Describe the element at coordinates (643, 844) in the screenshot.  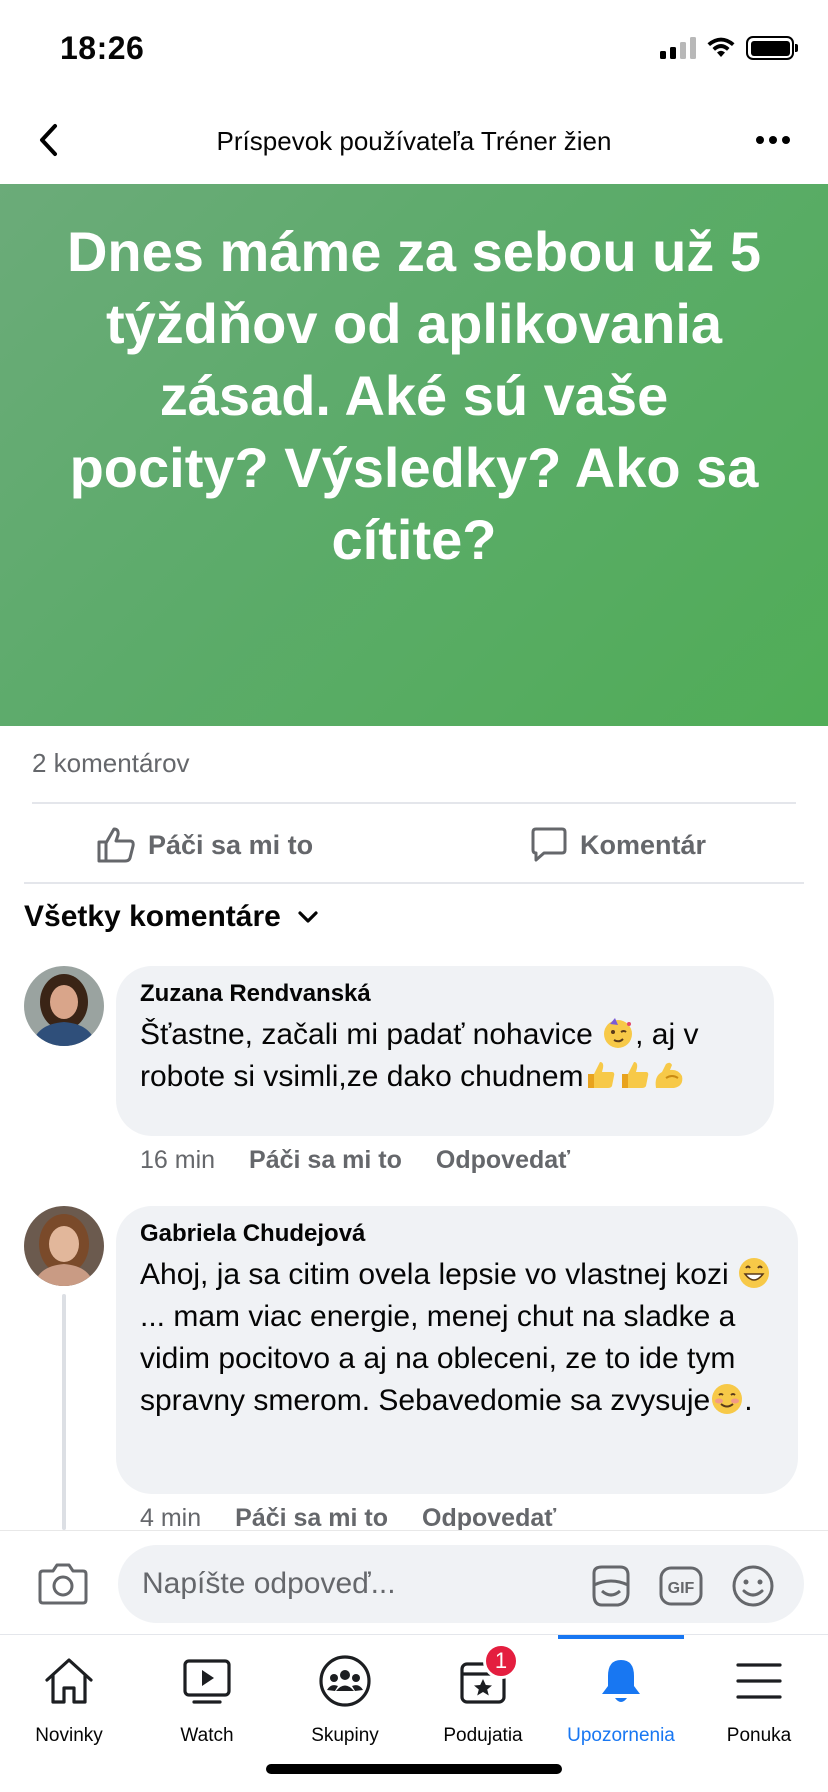
I see `comment-label: Komentár` at that location.